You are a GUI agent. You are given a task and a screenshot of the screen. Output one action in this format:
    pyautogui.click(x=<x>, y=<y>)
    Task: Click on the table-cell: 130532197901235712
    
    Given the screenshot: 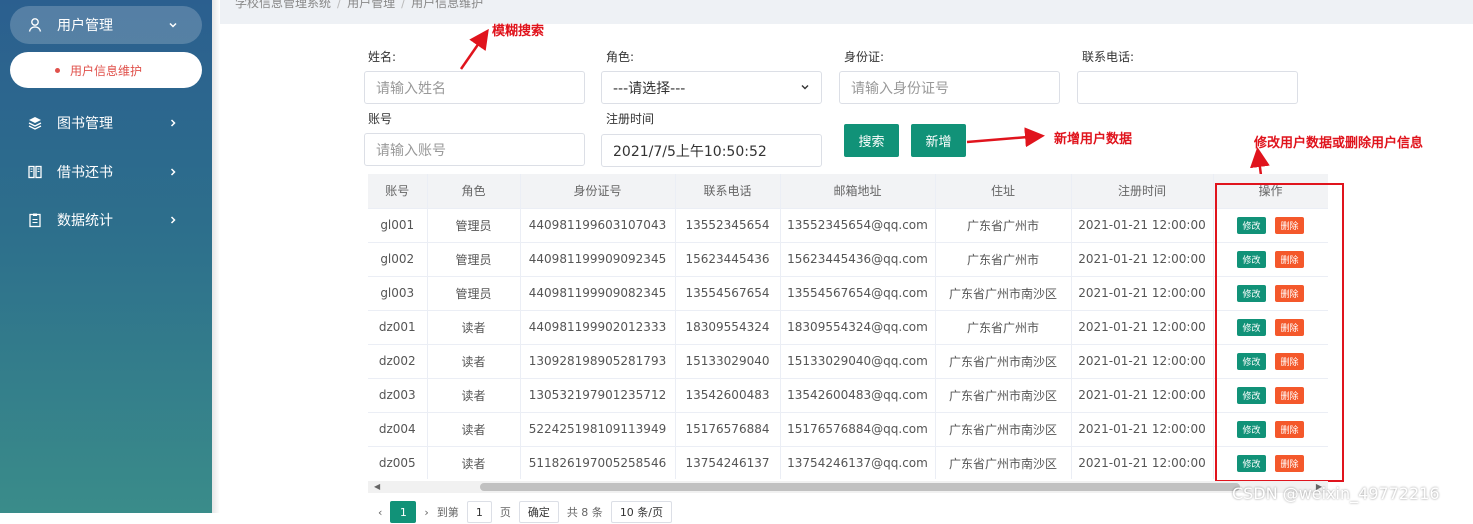 What is the action you would take?
    pyautogui.click(x=598, y=395)
    